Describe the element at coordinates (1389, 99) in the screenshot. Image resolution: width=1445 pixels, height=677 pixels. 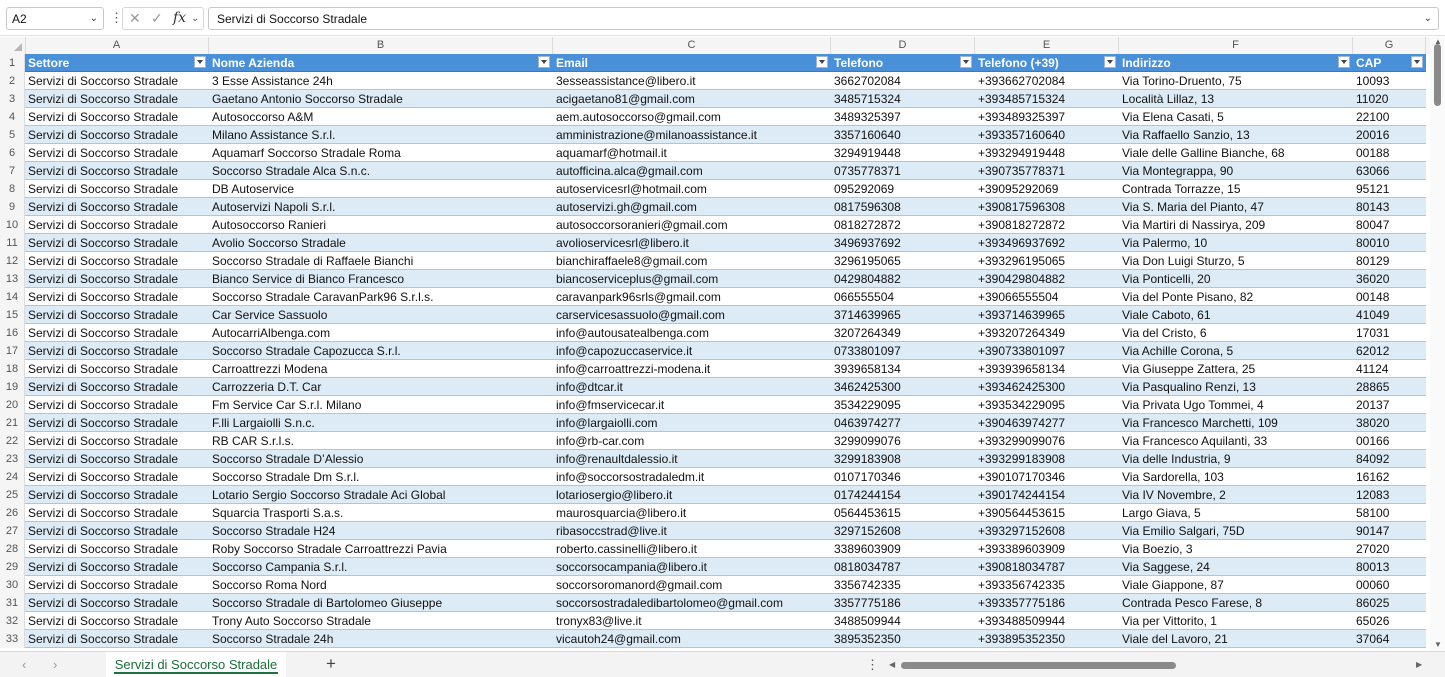
I see `cell-cap: 11020` at that location.